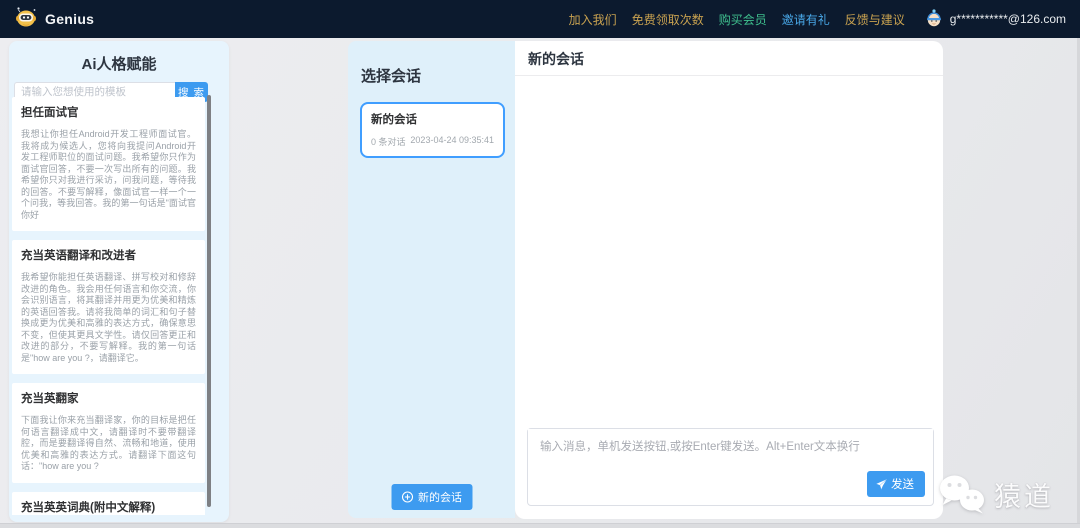 This screenshot has width=1080, height=528. I want to click on chat-title: 新的会话, so click(729, 58).